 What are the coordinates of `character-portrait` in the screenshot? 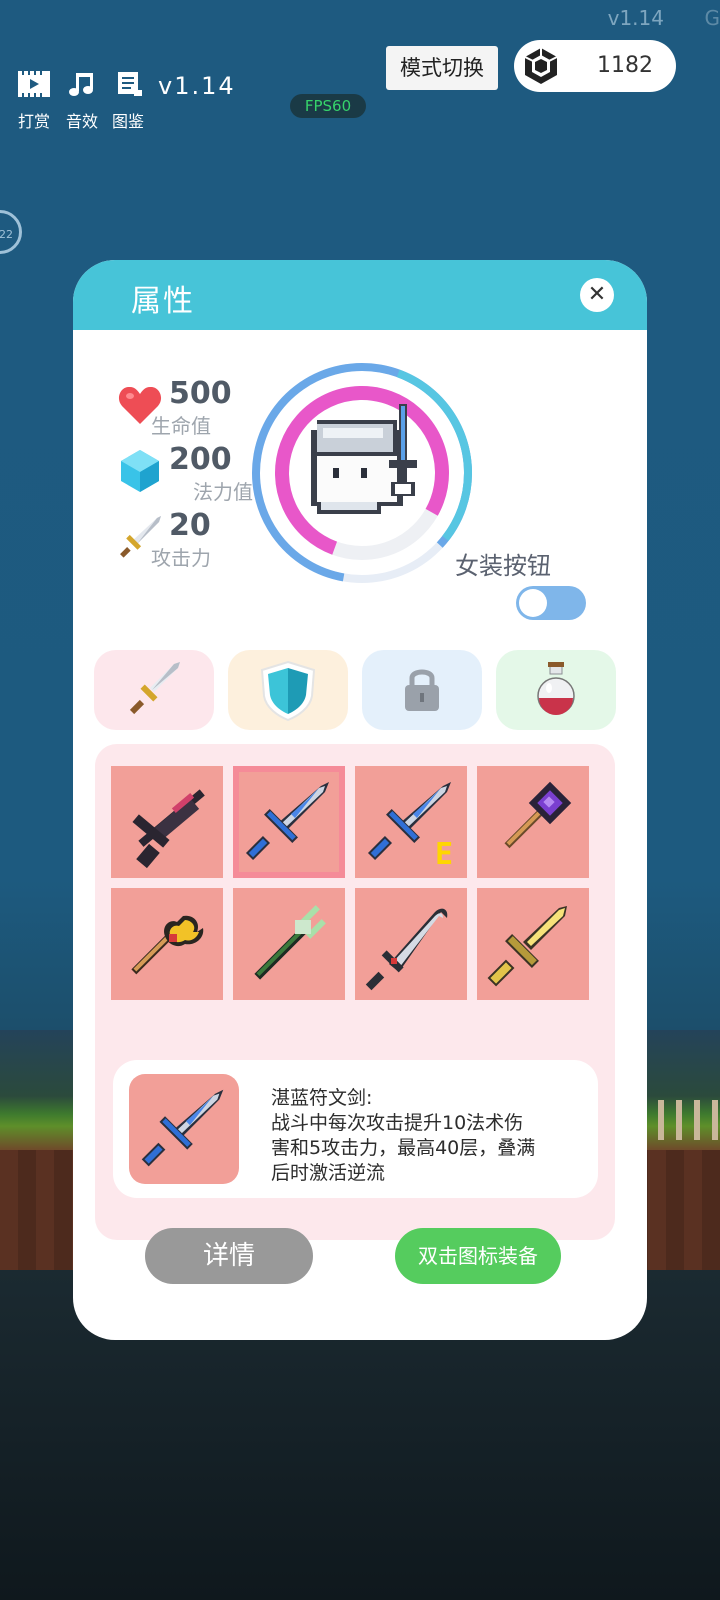 It's located at (362, 473).